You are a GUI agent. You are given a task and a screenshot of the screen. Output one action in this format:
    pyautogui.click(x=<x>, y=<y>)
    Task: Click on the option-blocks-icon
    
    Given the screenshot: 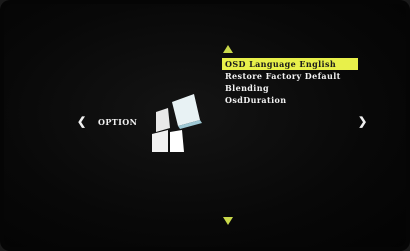 What is the action you would take?
    pyautogui.click(x=177, y=123)
    